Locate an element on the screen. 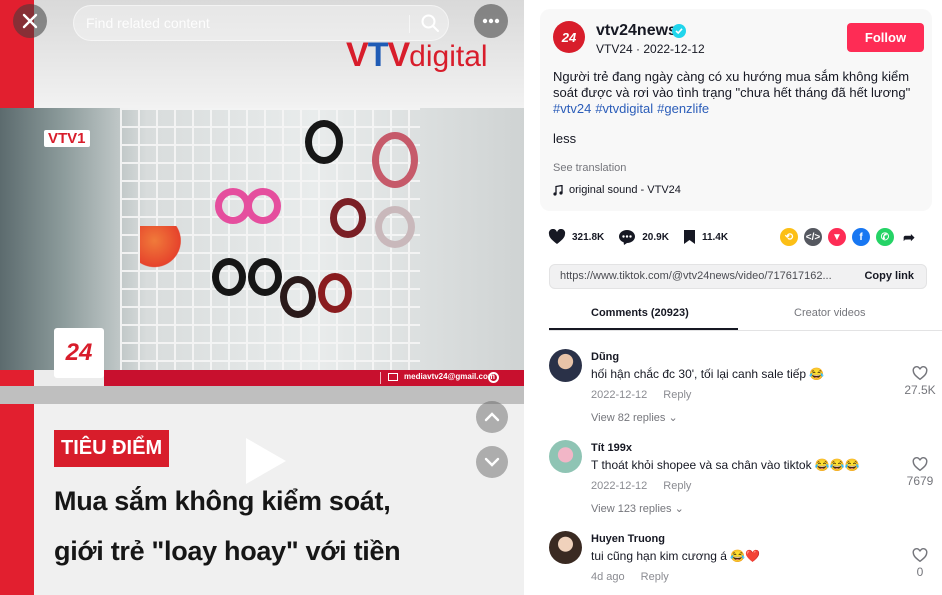 Image resolution: width=942 pixels, height=595 pixels. view-replies-button: View 123 replies ⌄ is located at coordinates (637, 508).